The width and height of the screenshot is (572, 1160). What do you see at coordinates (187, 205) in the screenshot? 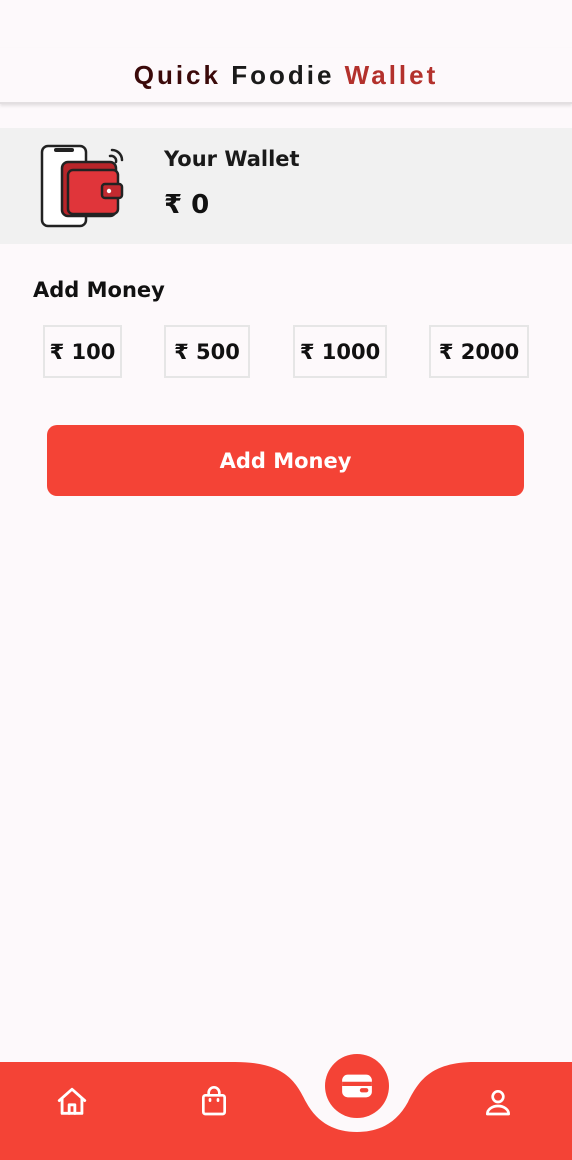
I see `wallet-balance: ₹ 0` at bounding box center [187, 205].